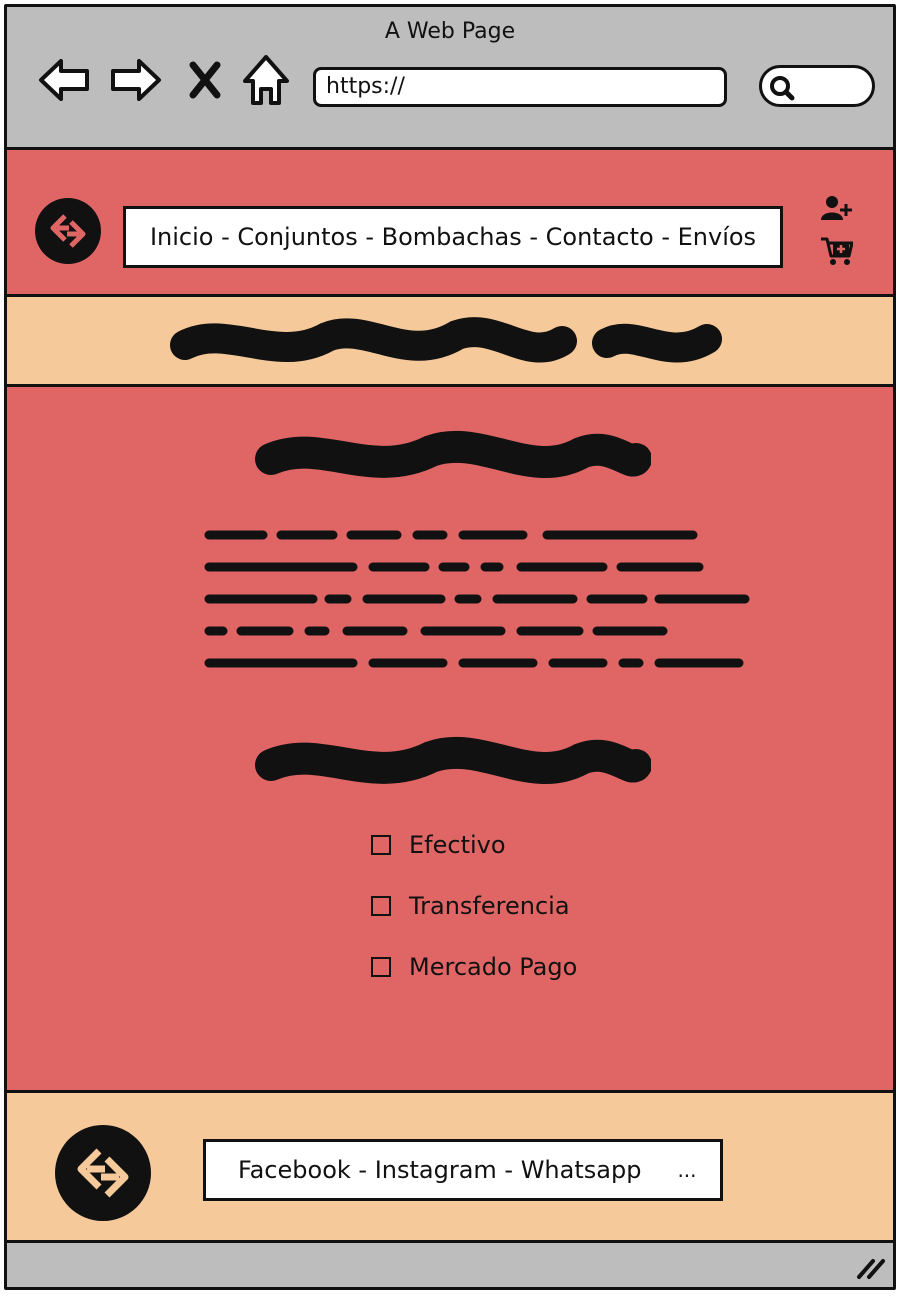  Describe the element at coordinates (446, 340) in the screenshot. I see `banner-heading-scribble` at that location.